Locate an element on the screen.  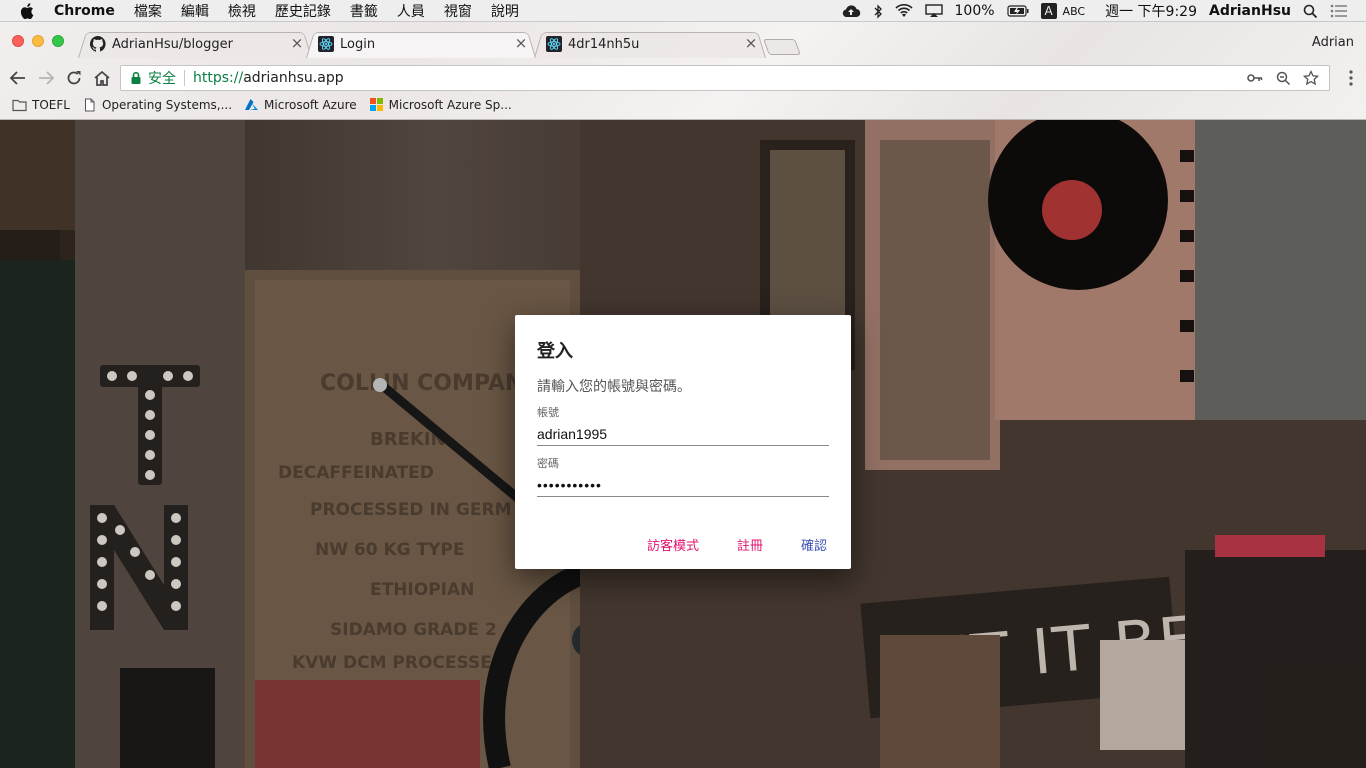
secure-label: 安全 is located at coordinates (162, 78).